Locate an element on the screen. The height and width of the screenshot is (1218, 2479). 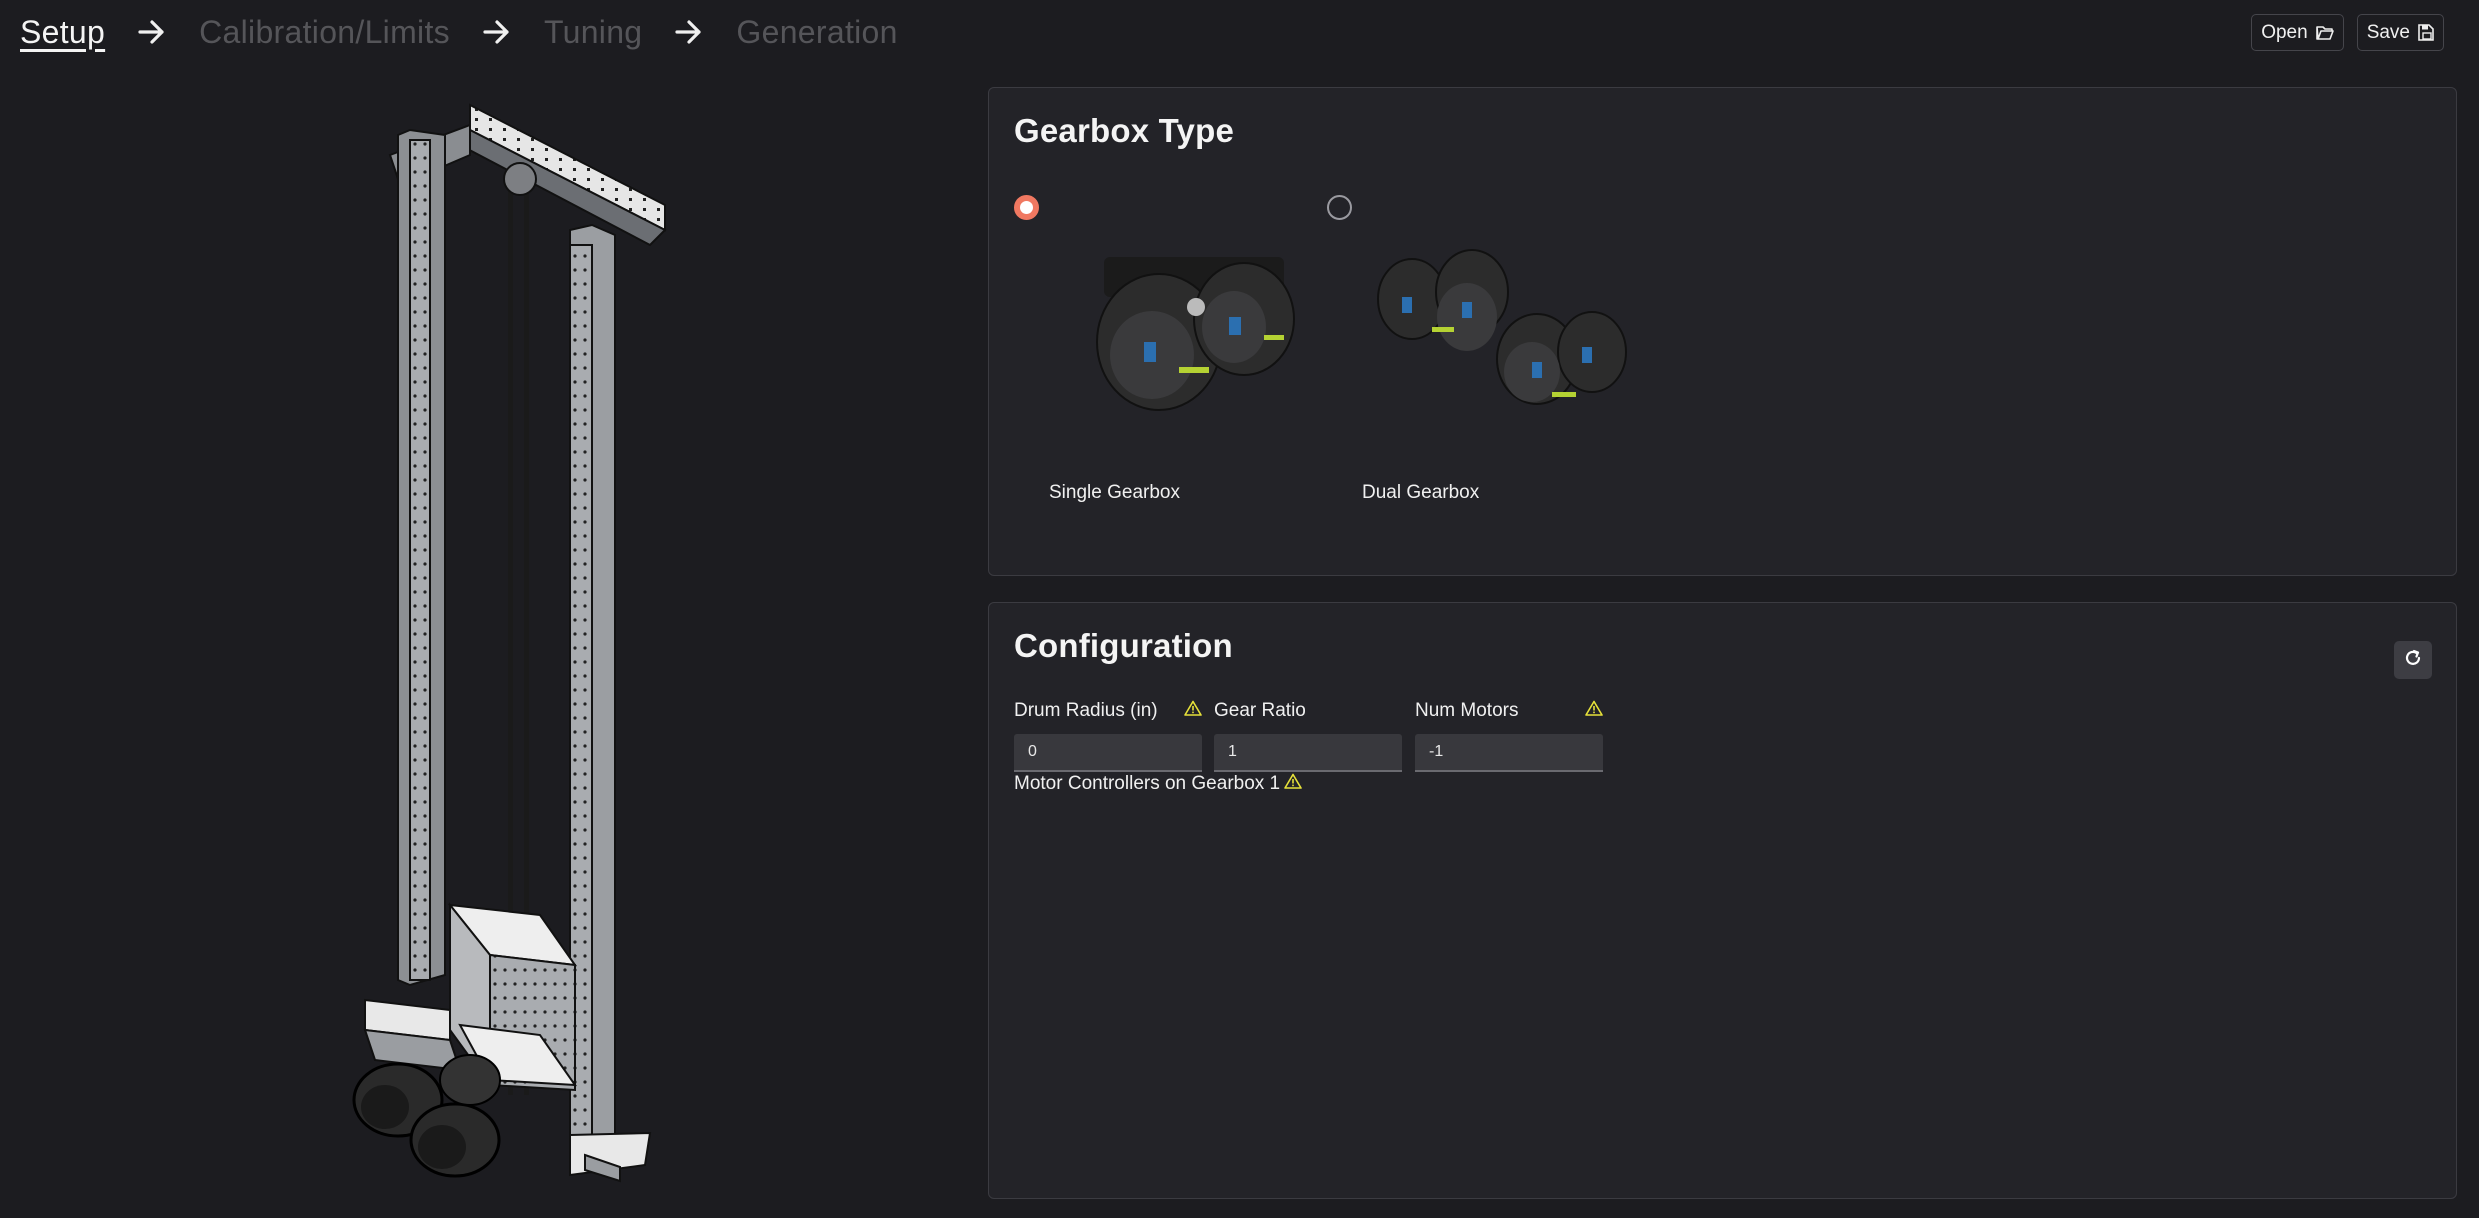
motor-controllers-label: Motor Controllers on Gearbox 1 is located at coordinates (1147, 783).